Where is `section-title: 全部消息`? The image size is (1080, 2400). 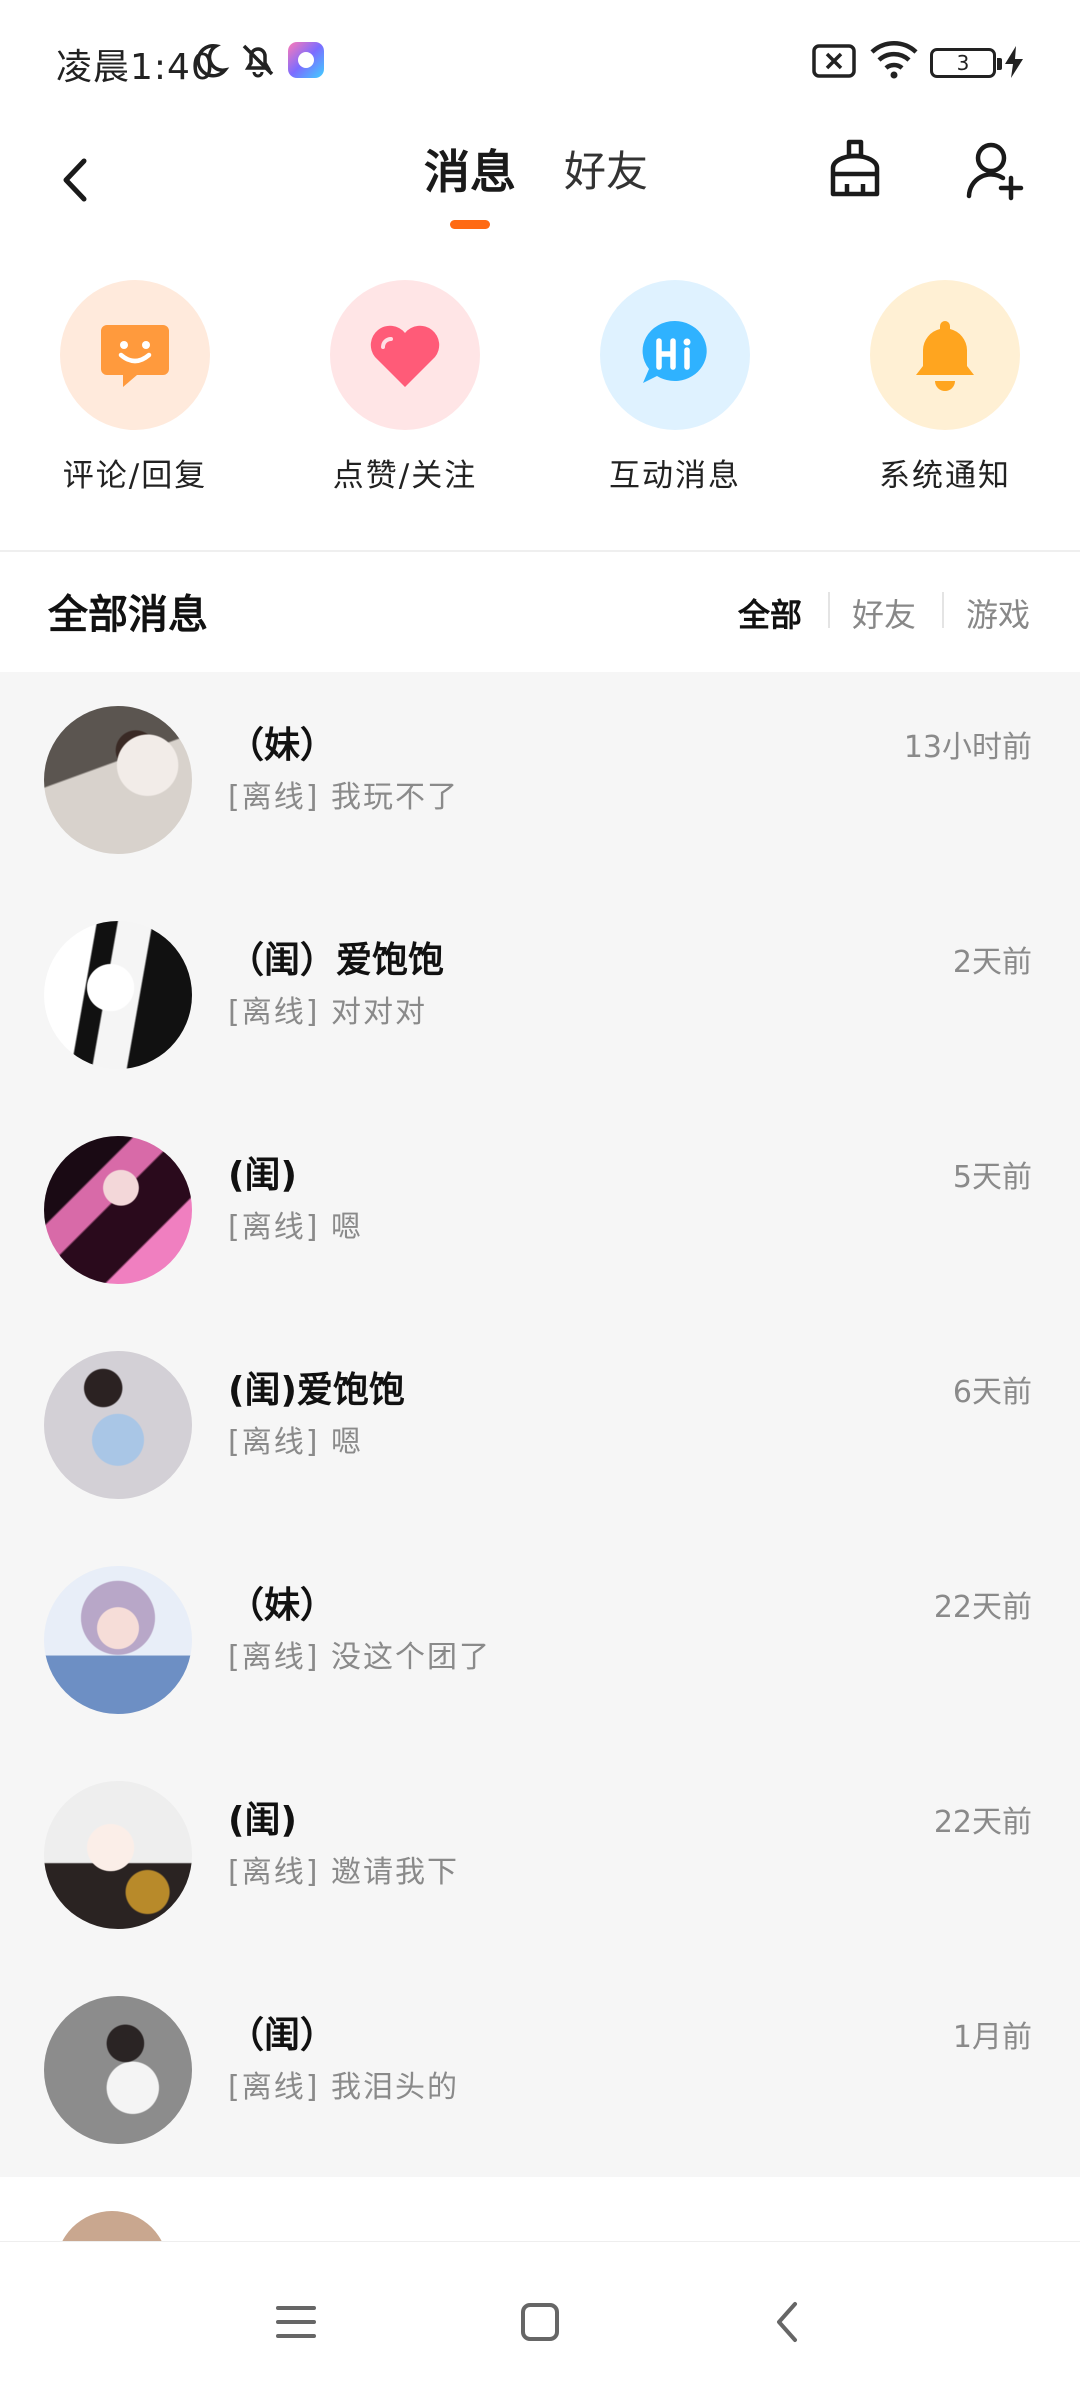
section-title: 全部消息 is located at coordinates (128, 615).